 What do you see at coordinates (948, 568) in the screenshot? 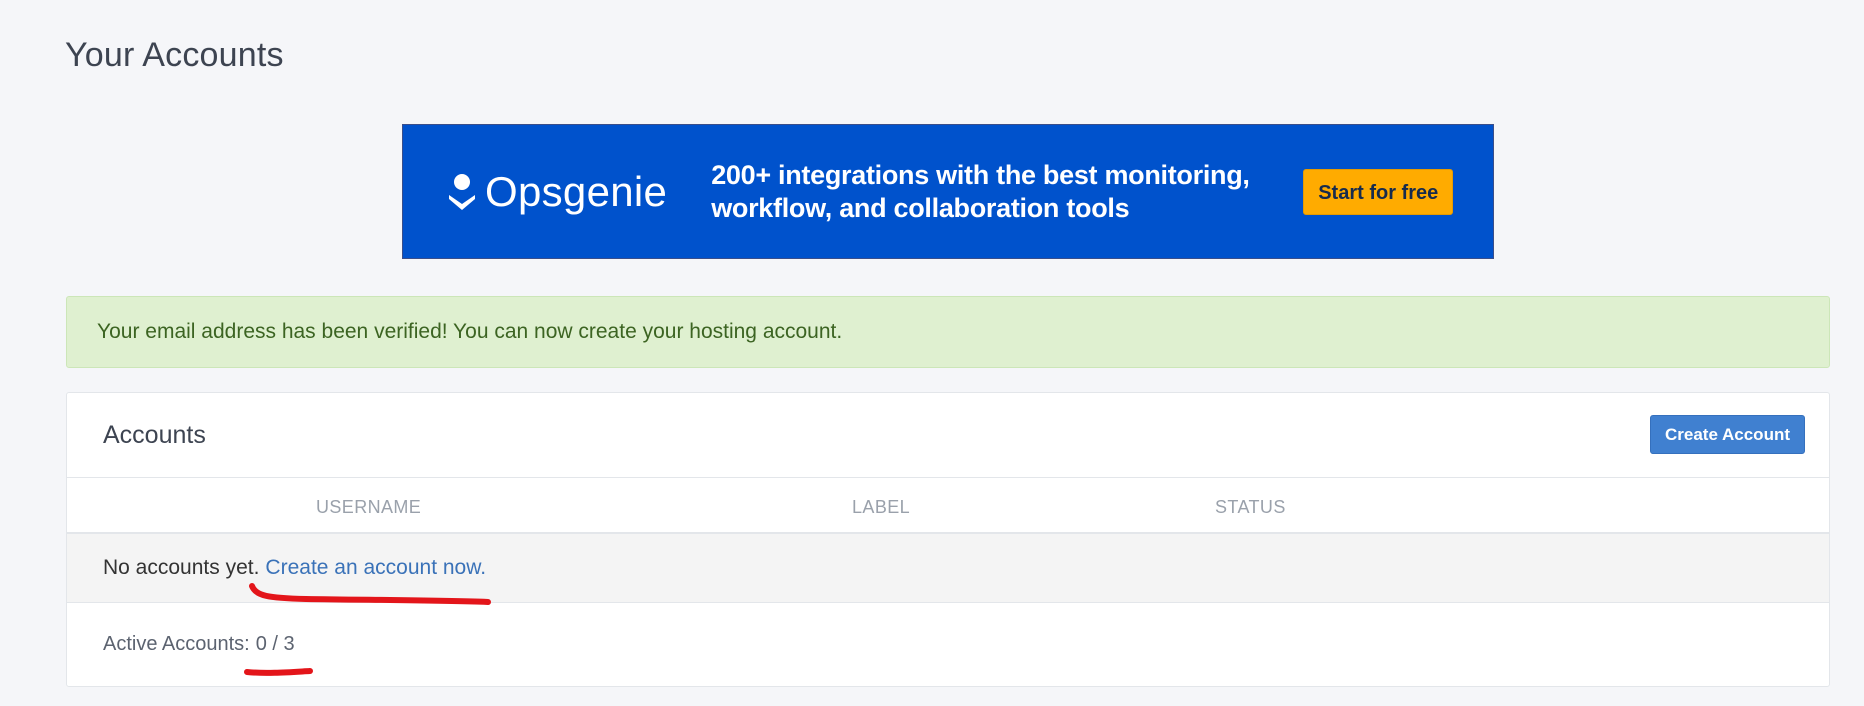
I see `empty-accounts-row: No accounts yet. Create an account now.` at bounding box center [948, 568].